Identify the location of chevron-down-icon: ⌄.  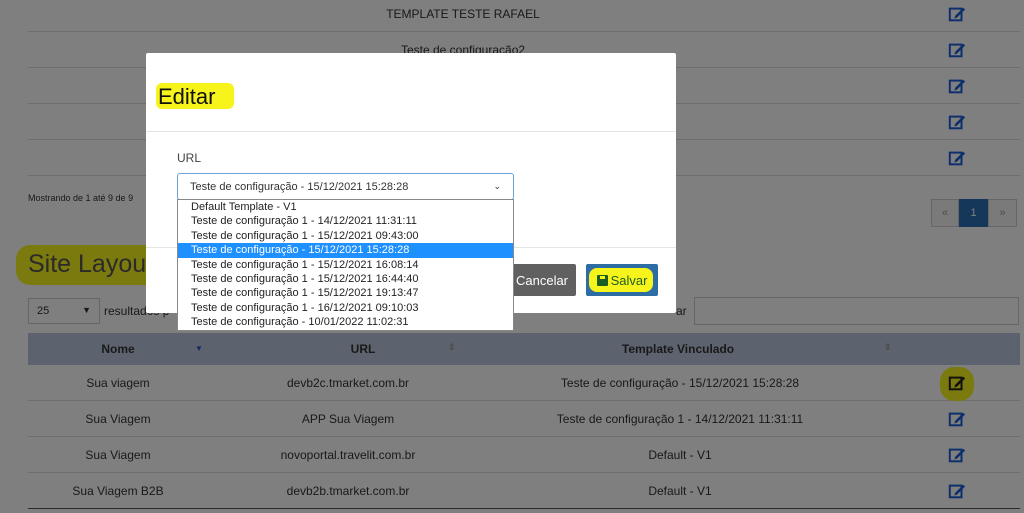
(497, 186).